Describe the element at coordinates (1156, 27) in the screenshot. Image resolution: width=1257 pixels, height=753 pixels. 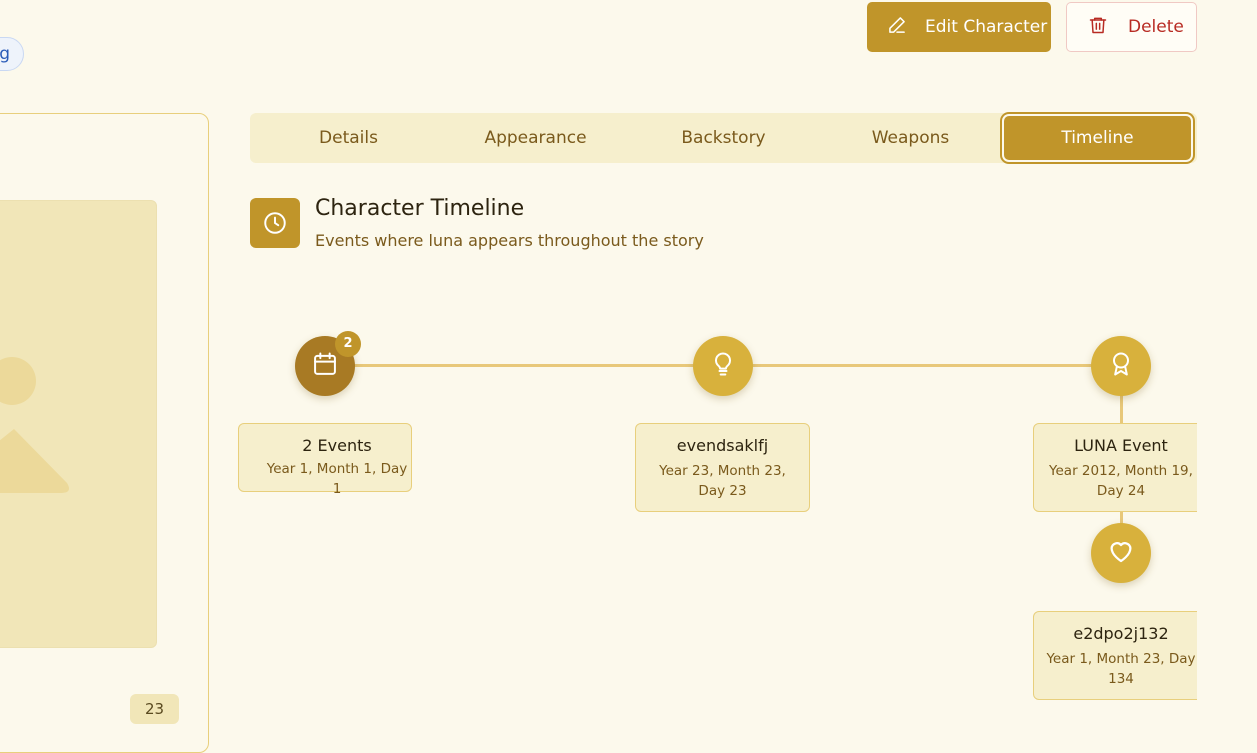
I see `delete-label: Delete` at that location.